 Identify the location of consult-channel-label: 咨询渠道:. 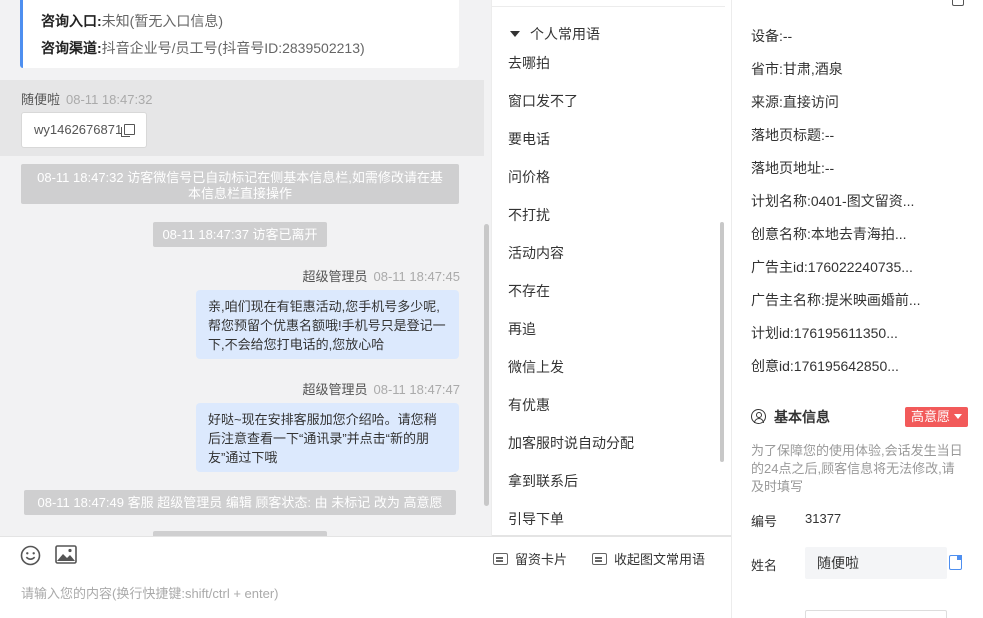
(71, 48).